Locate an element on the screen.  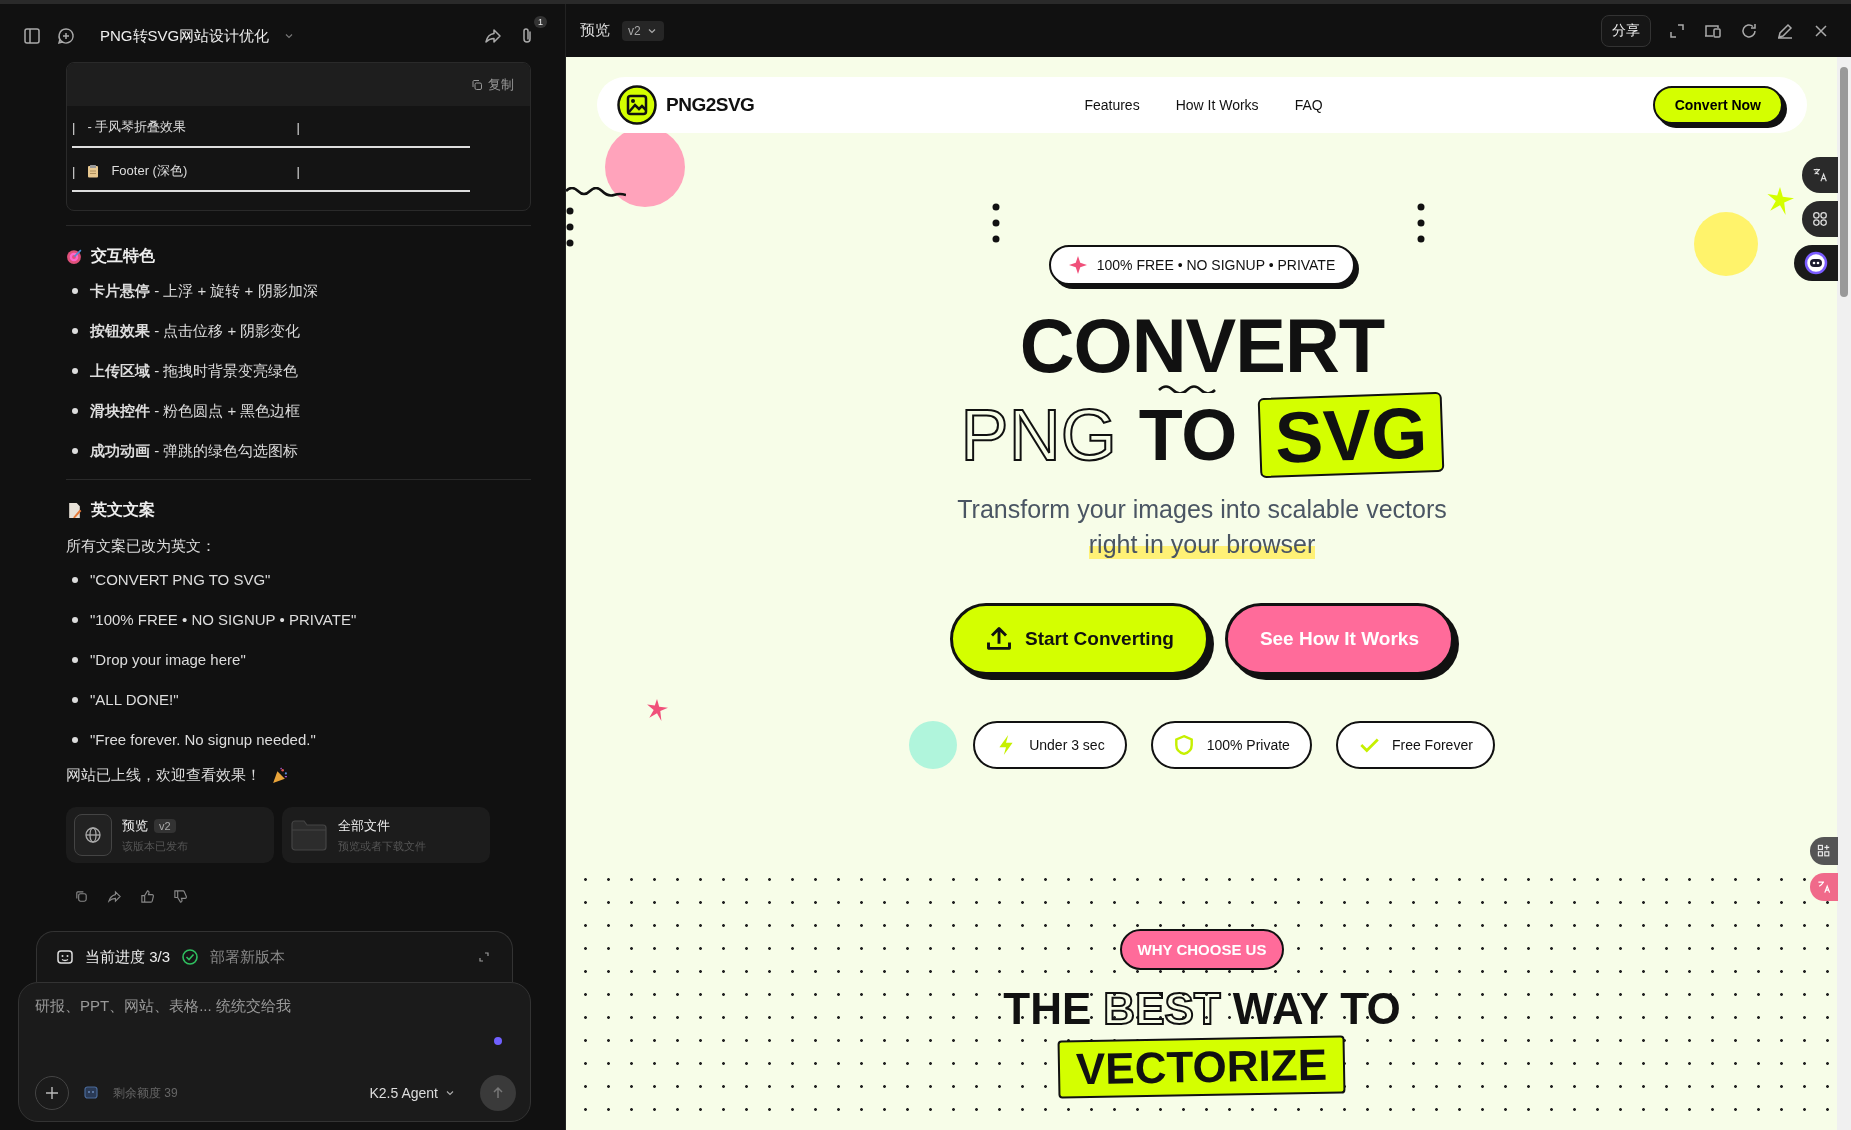
nav-link: Features is located at coordinates (1112, 105).